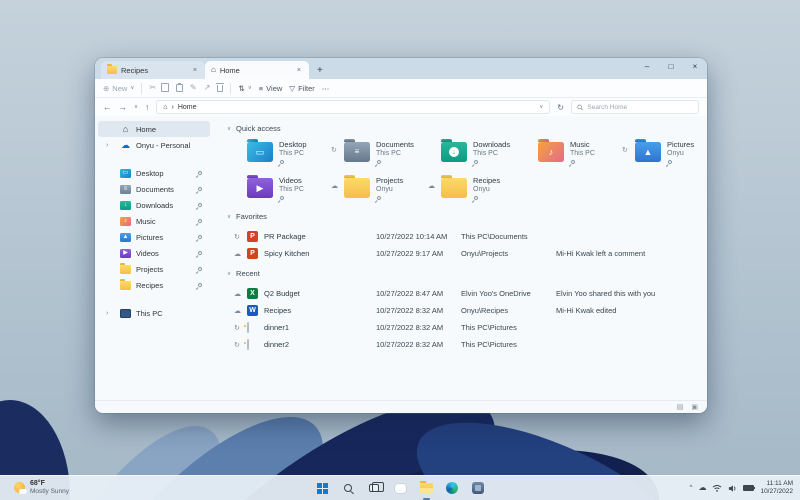 The height and width of the screenshot is (500, 800). I want to click on sidebar-item-music: ♪ Music, so click(154, 221).